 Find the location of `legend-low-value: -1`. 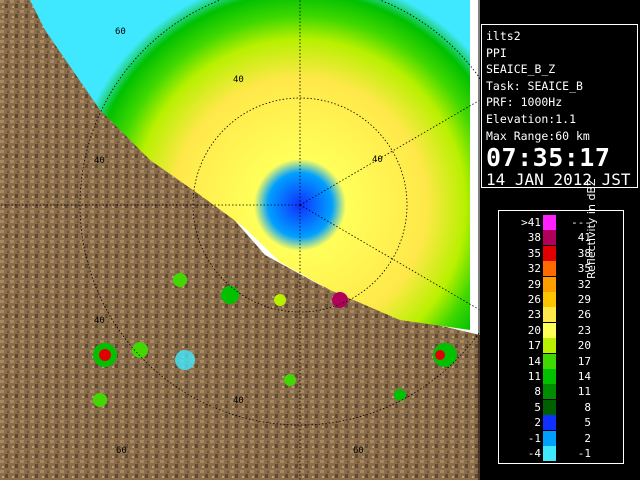

legend-low-value: -1 is located at coordinates (534, 438).